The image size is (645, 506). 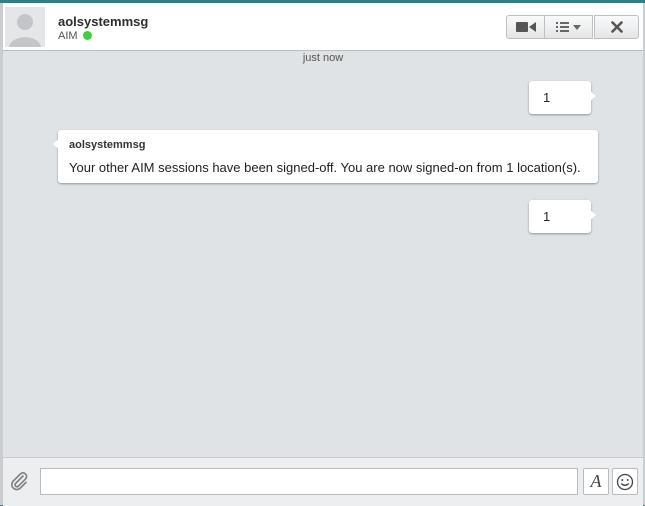 I want to click on contact-status: AIM, so click(x=75, y=36).